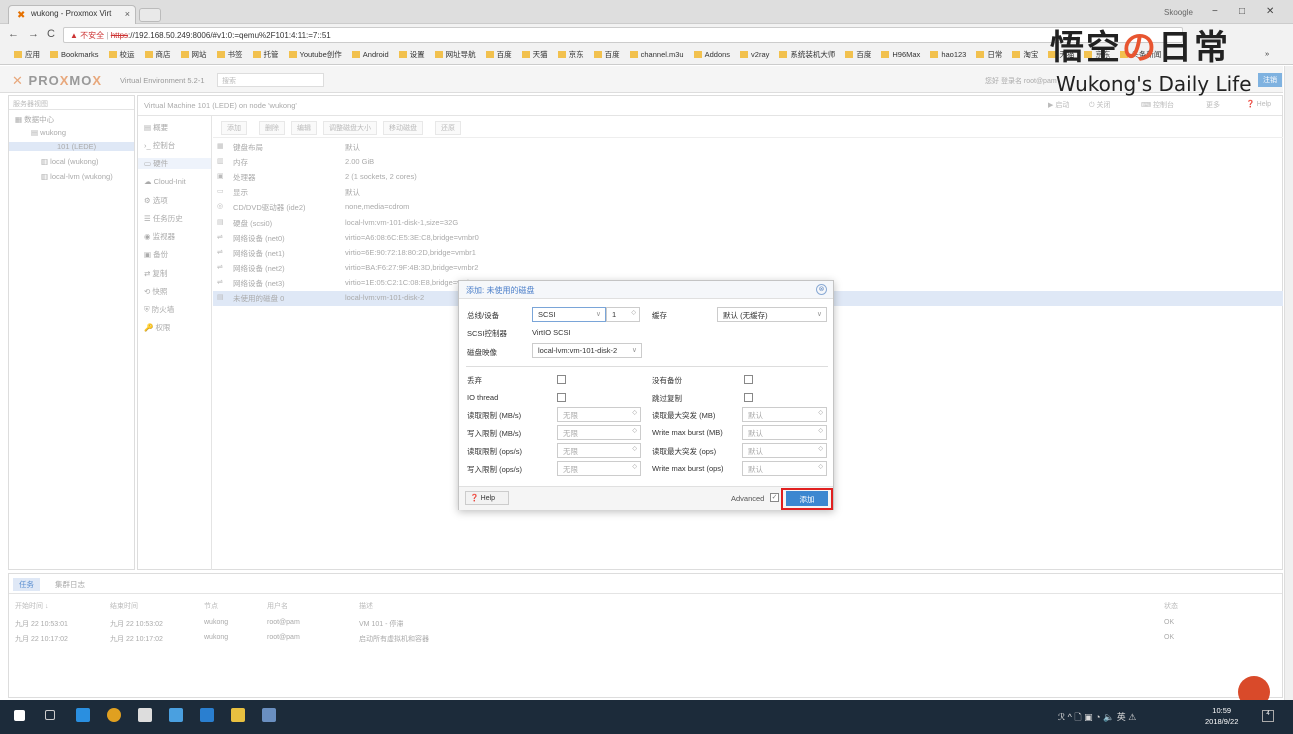 The width and height of the screenshot is (1293, 734). Describe the element at coordinates (51, 34) in the screenshot. I see `reload-button: C` at that location.